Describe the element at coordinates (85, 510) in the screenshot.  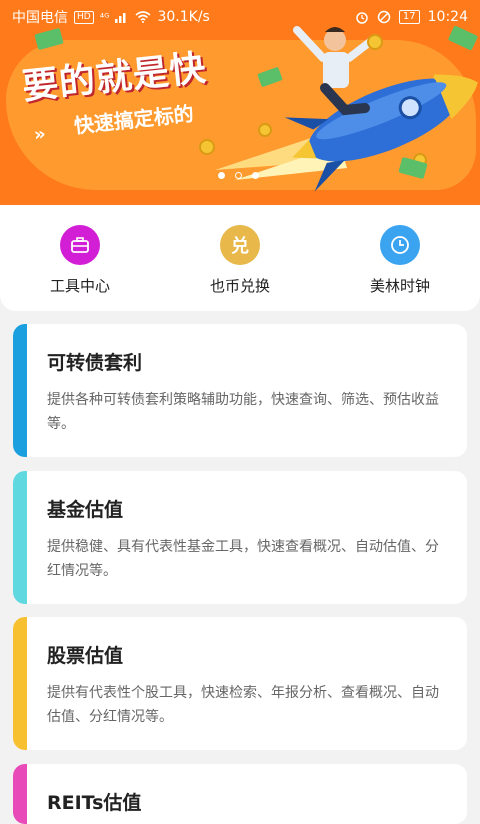
I see `card-title: 基金估值` at that location.